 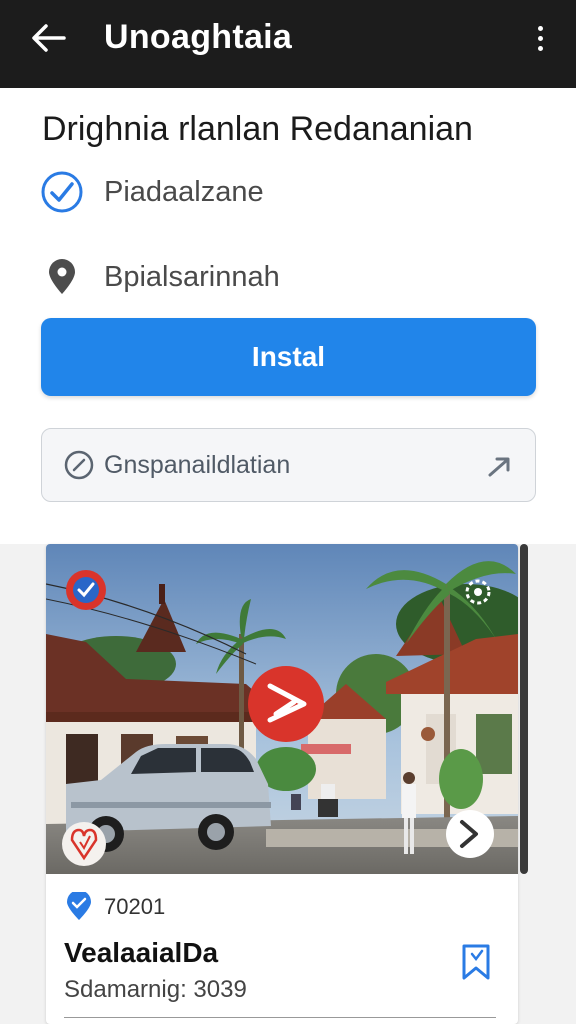 What do you see at coordinates (198, 37) in the screenshot?
I see `app-bar-title: Unoaghtaia` at bounding box center [198, 37].